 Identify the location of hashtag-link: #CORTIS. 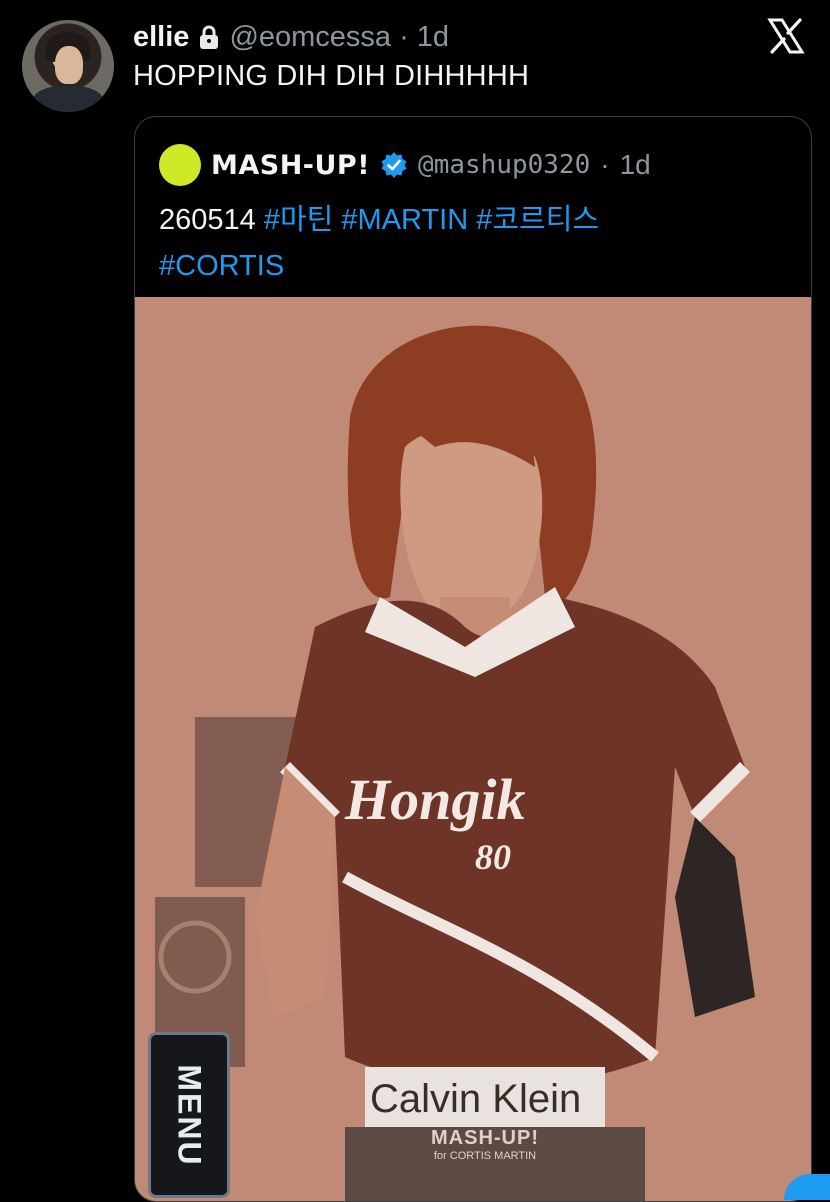
(221, 266).